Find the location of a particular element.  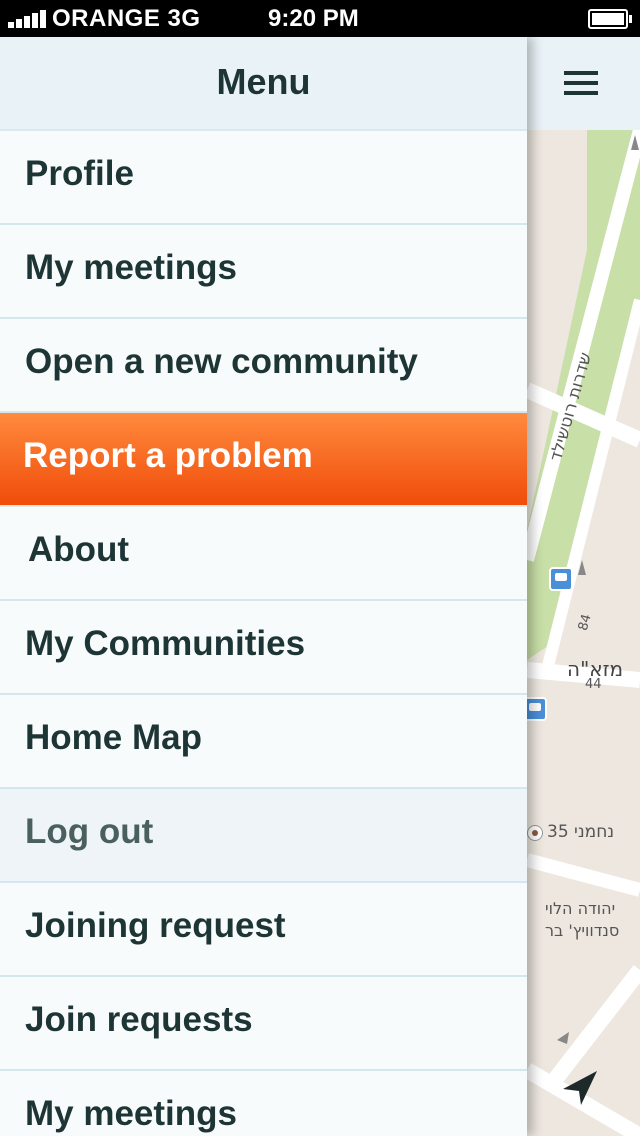

menu-item-profile: Profile is located at coordinates (263, 178).